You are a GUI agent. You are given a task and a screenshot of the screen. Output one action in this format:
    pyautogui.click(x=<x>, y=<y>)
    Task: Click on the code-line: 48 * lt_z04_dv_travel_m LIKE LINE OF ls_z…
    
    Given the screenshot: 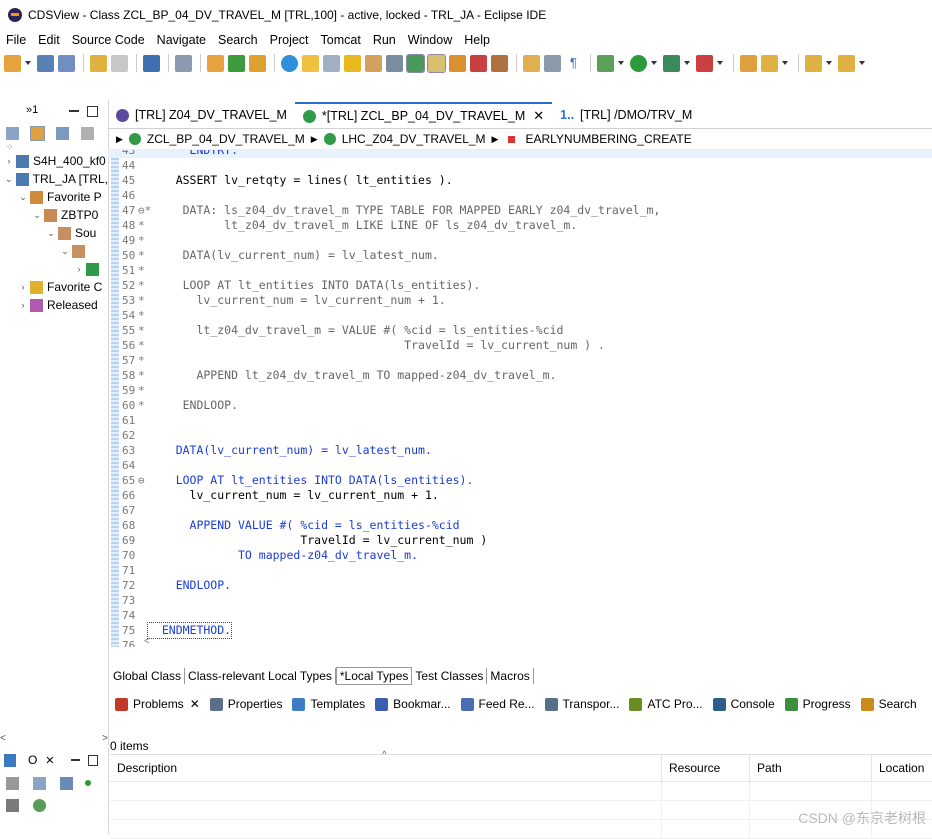 What is the action you would take?
    pyautogui.click(x=520, y=225)
    